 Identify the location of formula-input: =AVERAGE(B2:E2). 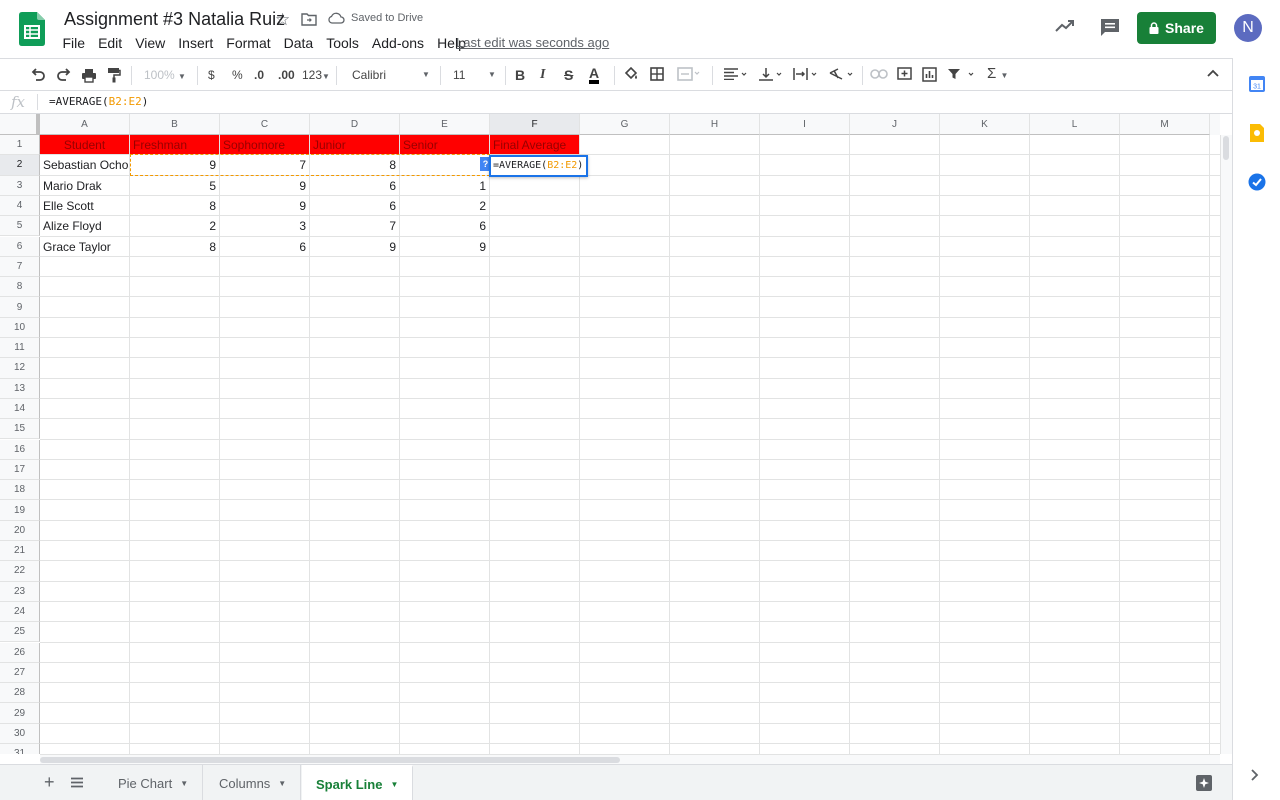
(98, 101).